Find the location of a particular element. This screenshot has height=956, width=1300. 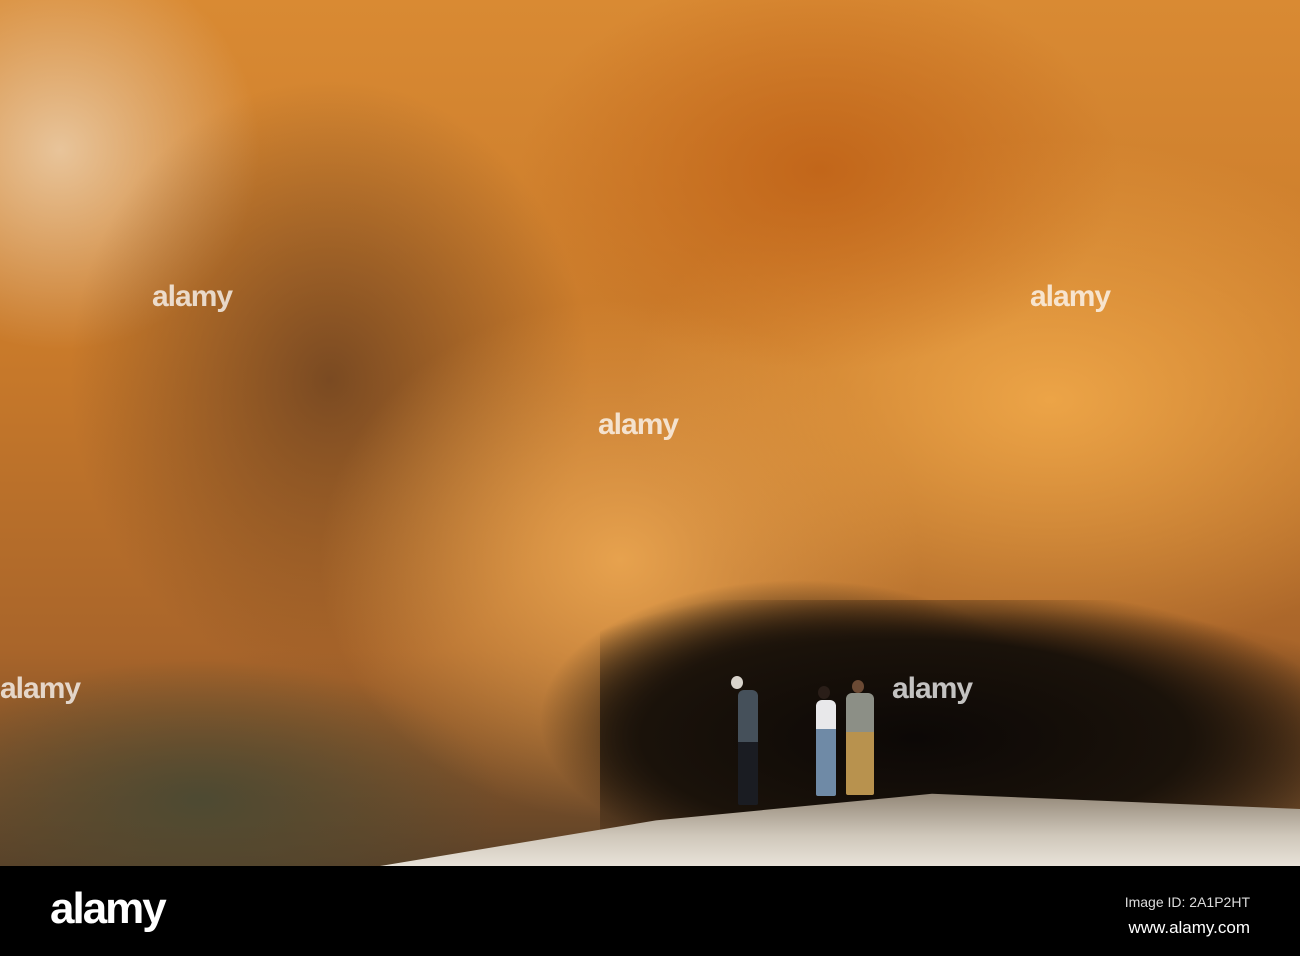

site-url: www.alamy.com is located at coordinates (1189, 927).